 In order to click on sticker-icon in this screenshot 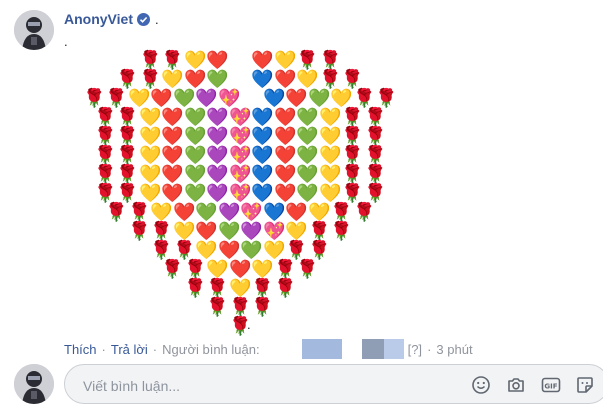, I will do `click(585, 385)`.